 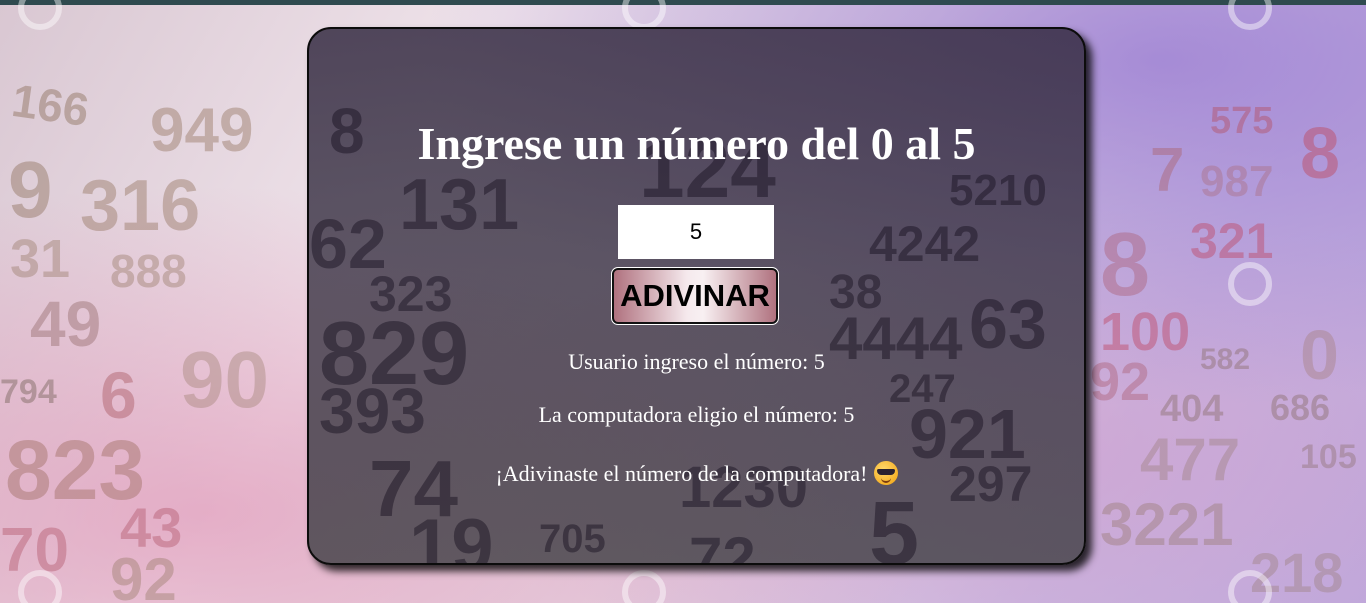 I want to click on user-number-text: Usuario ingreso el número: 5, so click(x=696, y=361).